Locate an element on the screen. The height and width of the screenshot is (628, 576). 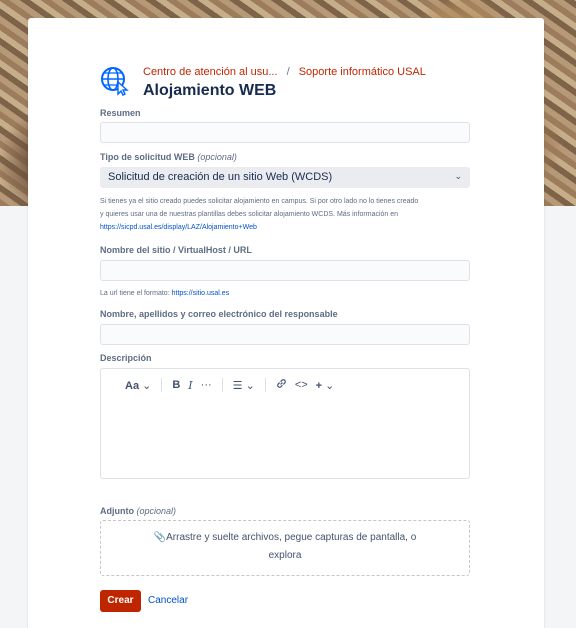
url-format-link: https://sitio.usal.es is located at coordinates (201, 293).